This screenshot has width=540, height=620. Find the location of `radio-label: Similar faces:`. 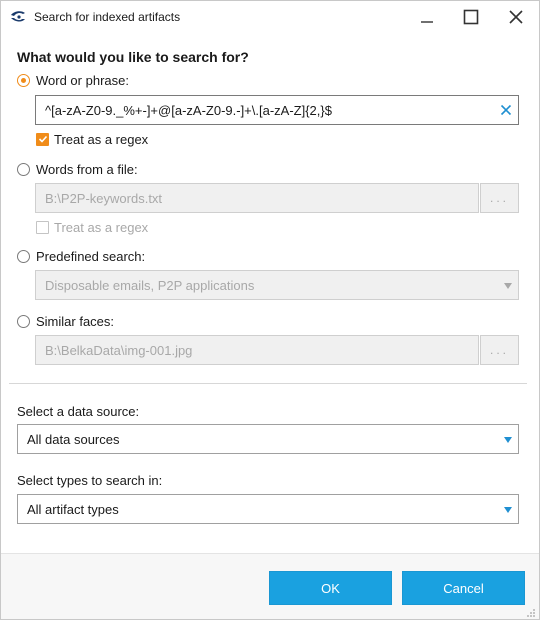

radio-label: Similar faces: is located at coordinates (75, 321).